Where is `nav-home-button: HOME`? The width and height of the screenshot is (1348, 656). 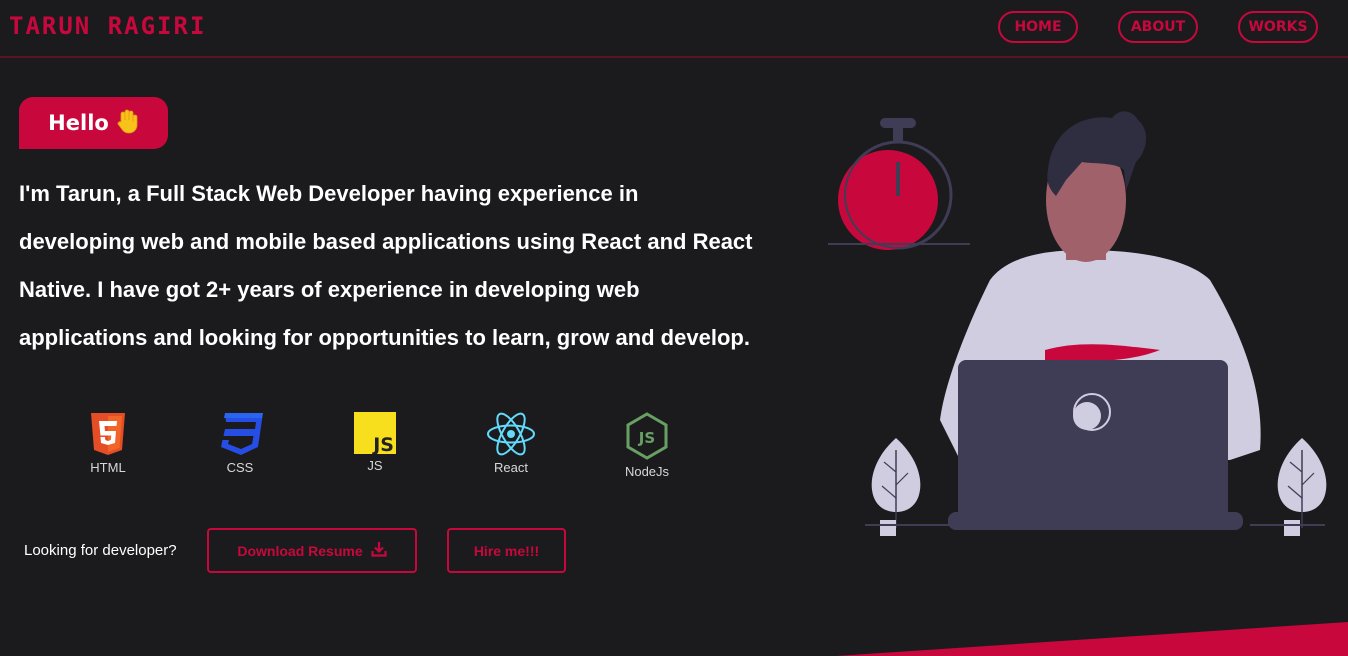 nav-home-button: HOME is located at coordinates (1038, 27).